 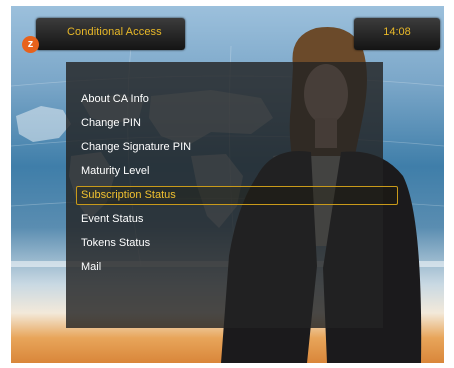 I want to click on clock-time: 14:08, so click(x=397, y=32).